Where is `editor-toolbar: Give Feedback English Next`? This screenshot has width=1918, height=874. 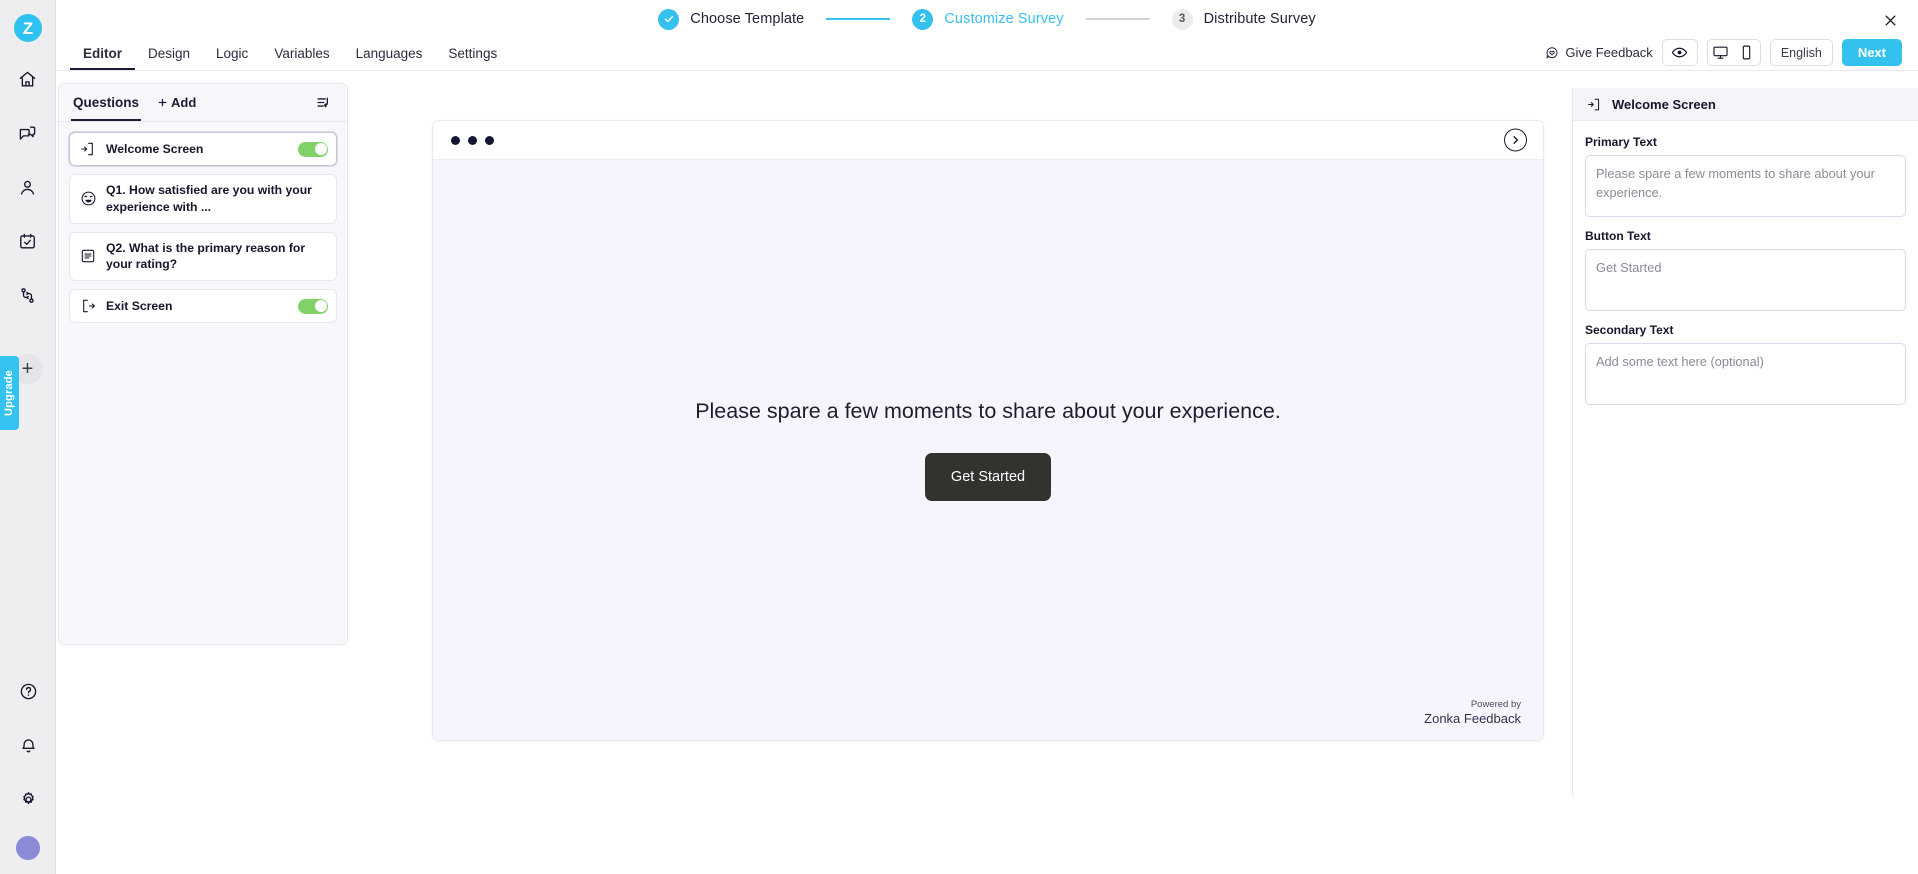 editor-toolbar: Give Feedback English Next is located at coordinates (1723, 54).